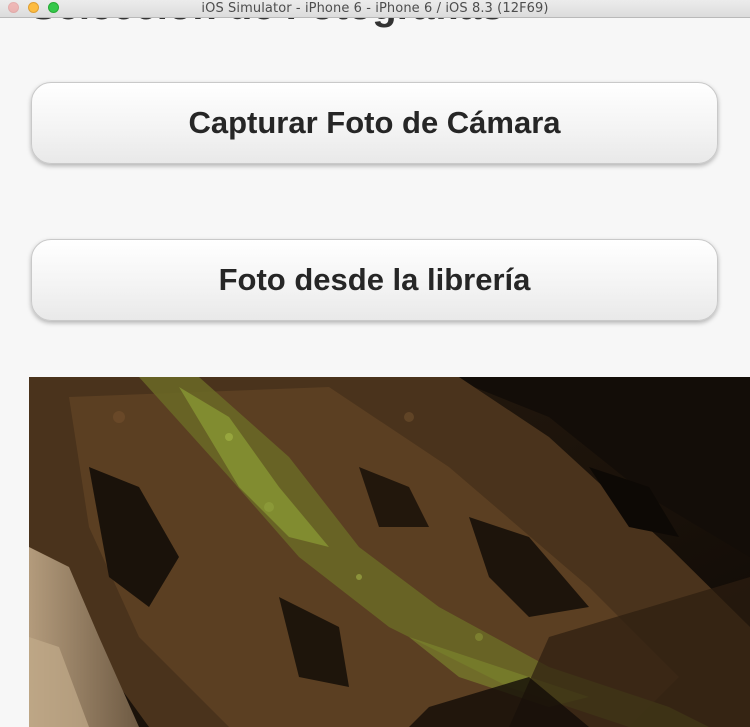 Image resolution: width=750 pixels, height=727 pixels. Describe the element at coordinates (374, 123) in the screenshot. I see `capture-camera-photo-button: Capturar Foto de Cámara` at that location.